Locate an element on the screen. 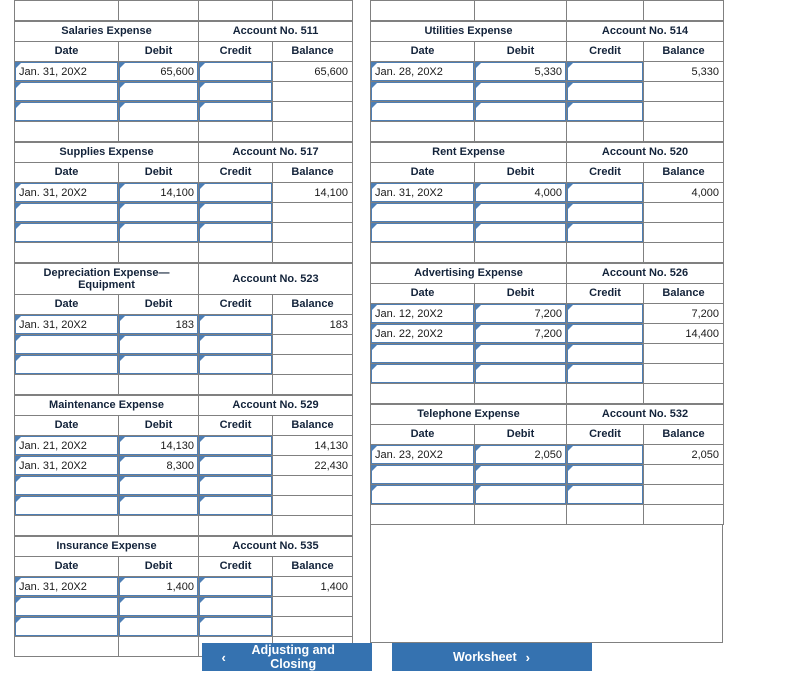 This screenshot has width=793, height=687. debit-input: 14,100 is located at coordinates (158, 192).